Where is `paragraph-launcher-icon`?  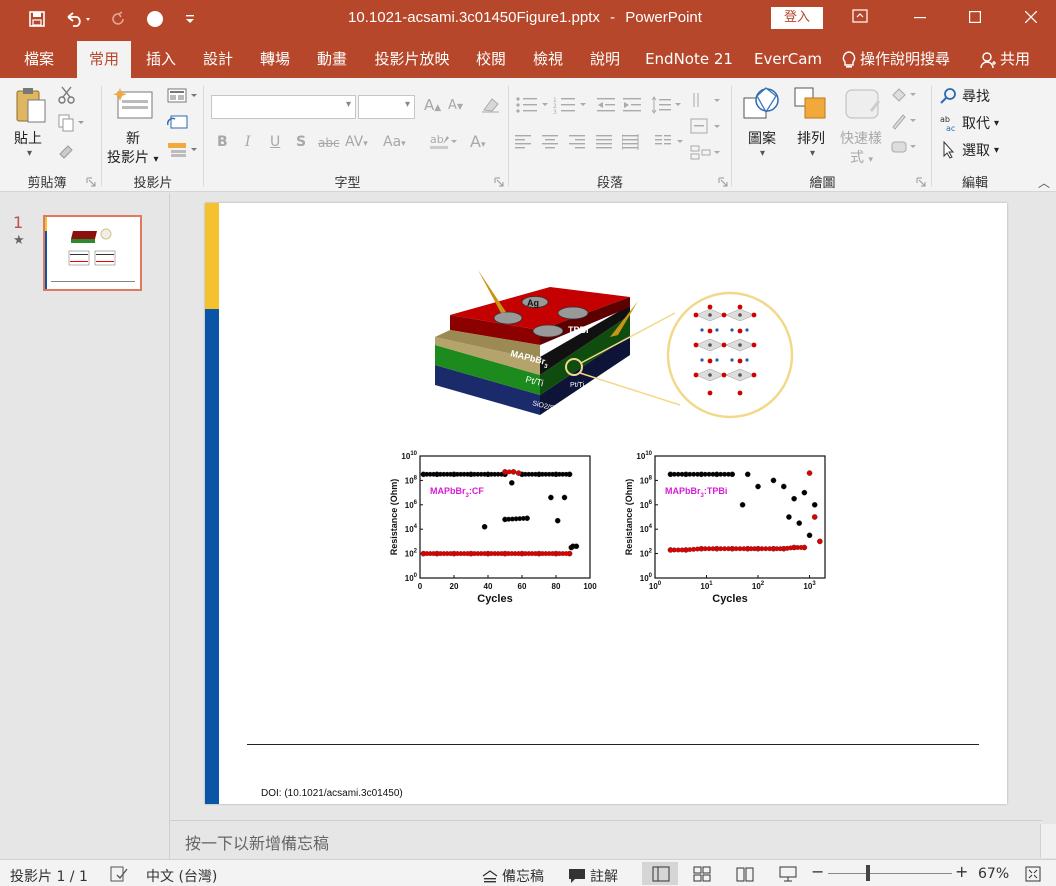 paragraph-launcher-icon is located at coordinates (723, 183).